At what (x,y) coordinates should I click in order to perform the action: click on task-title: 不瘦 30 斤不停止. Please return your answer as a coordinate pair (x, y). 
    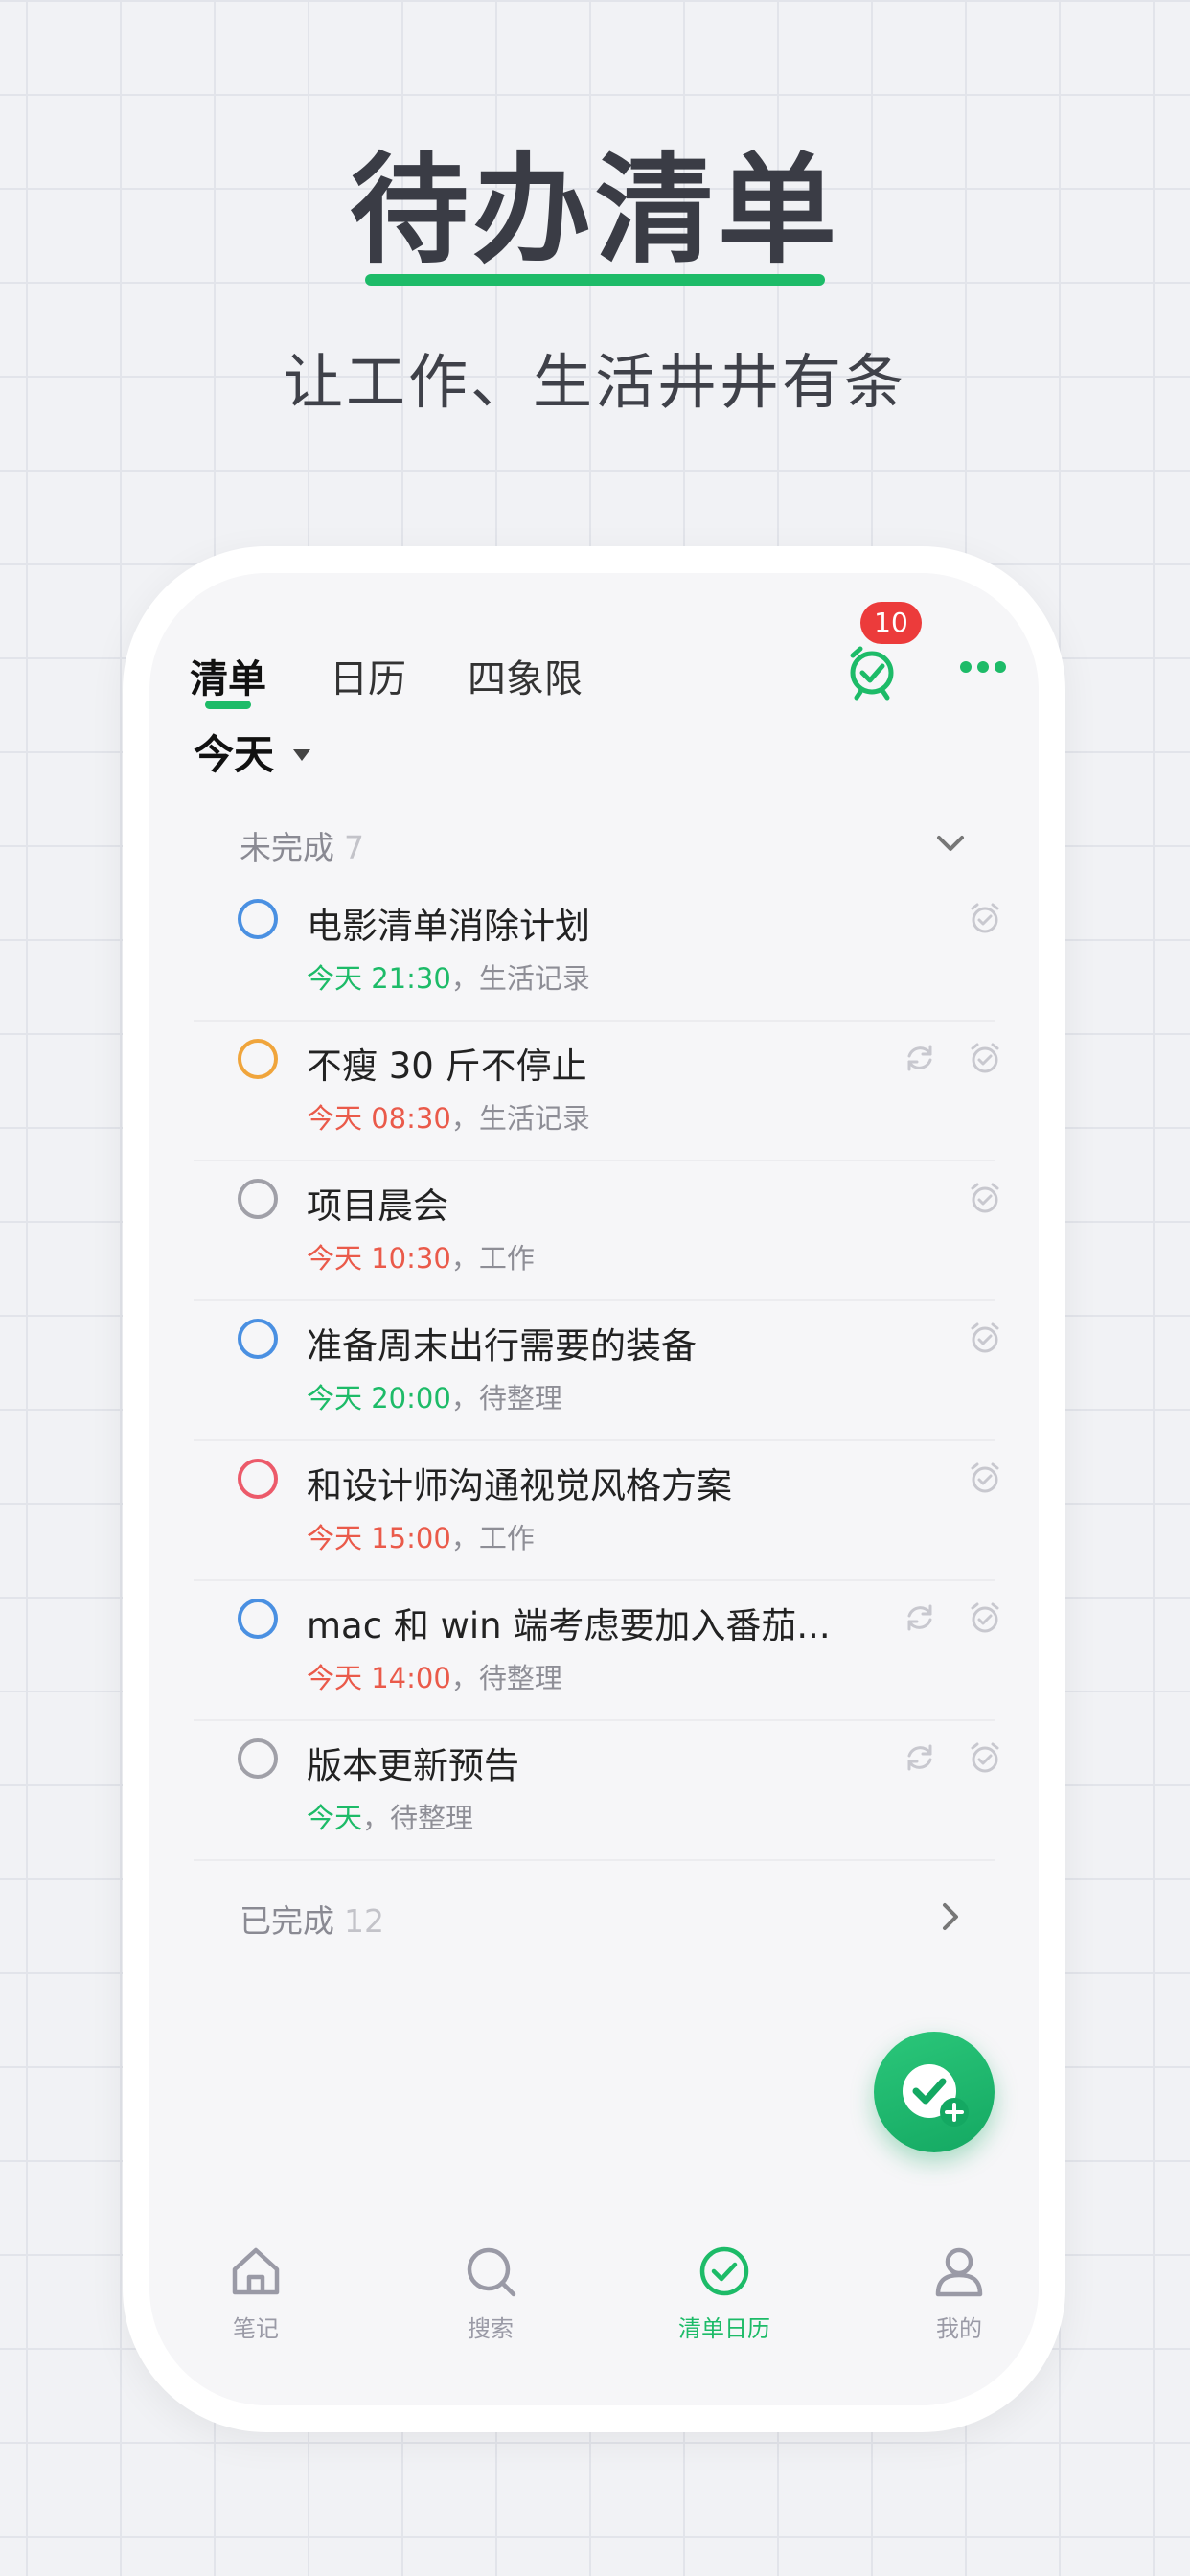
    Looking at the image, I should click on (447, 1066).